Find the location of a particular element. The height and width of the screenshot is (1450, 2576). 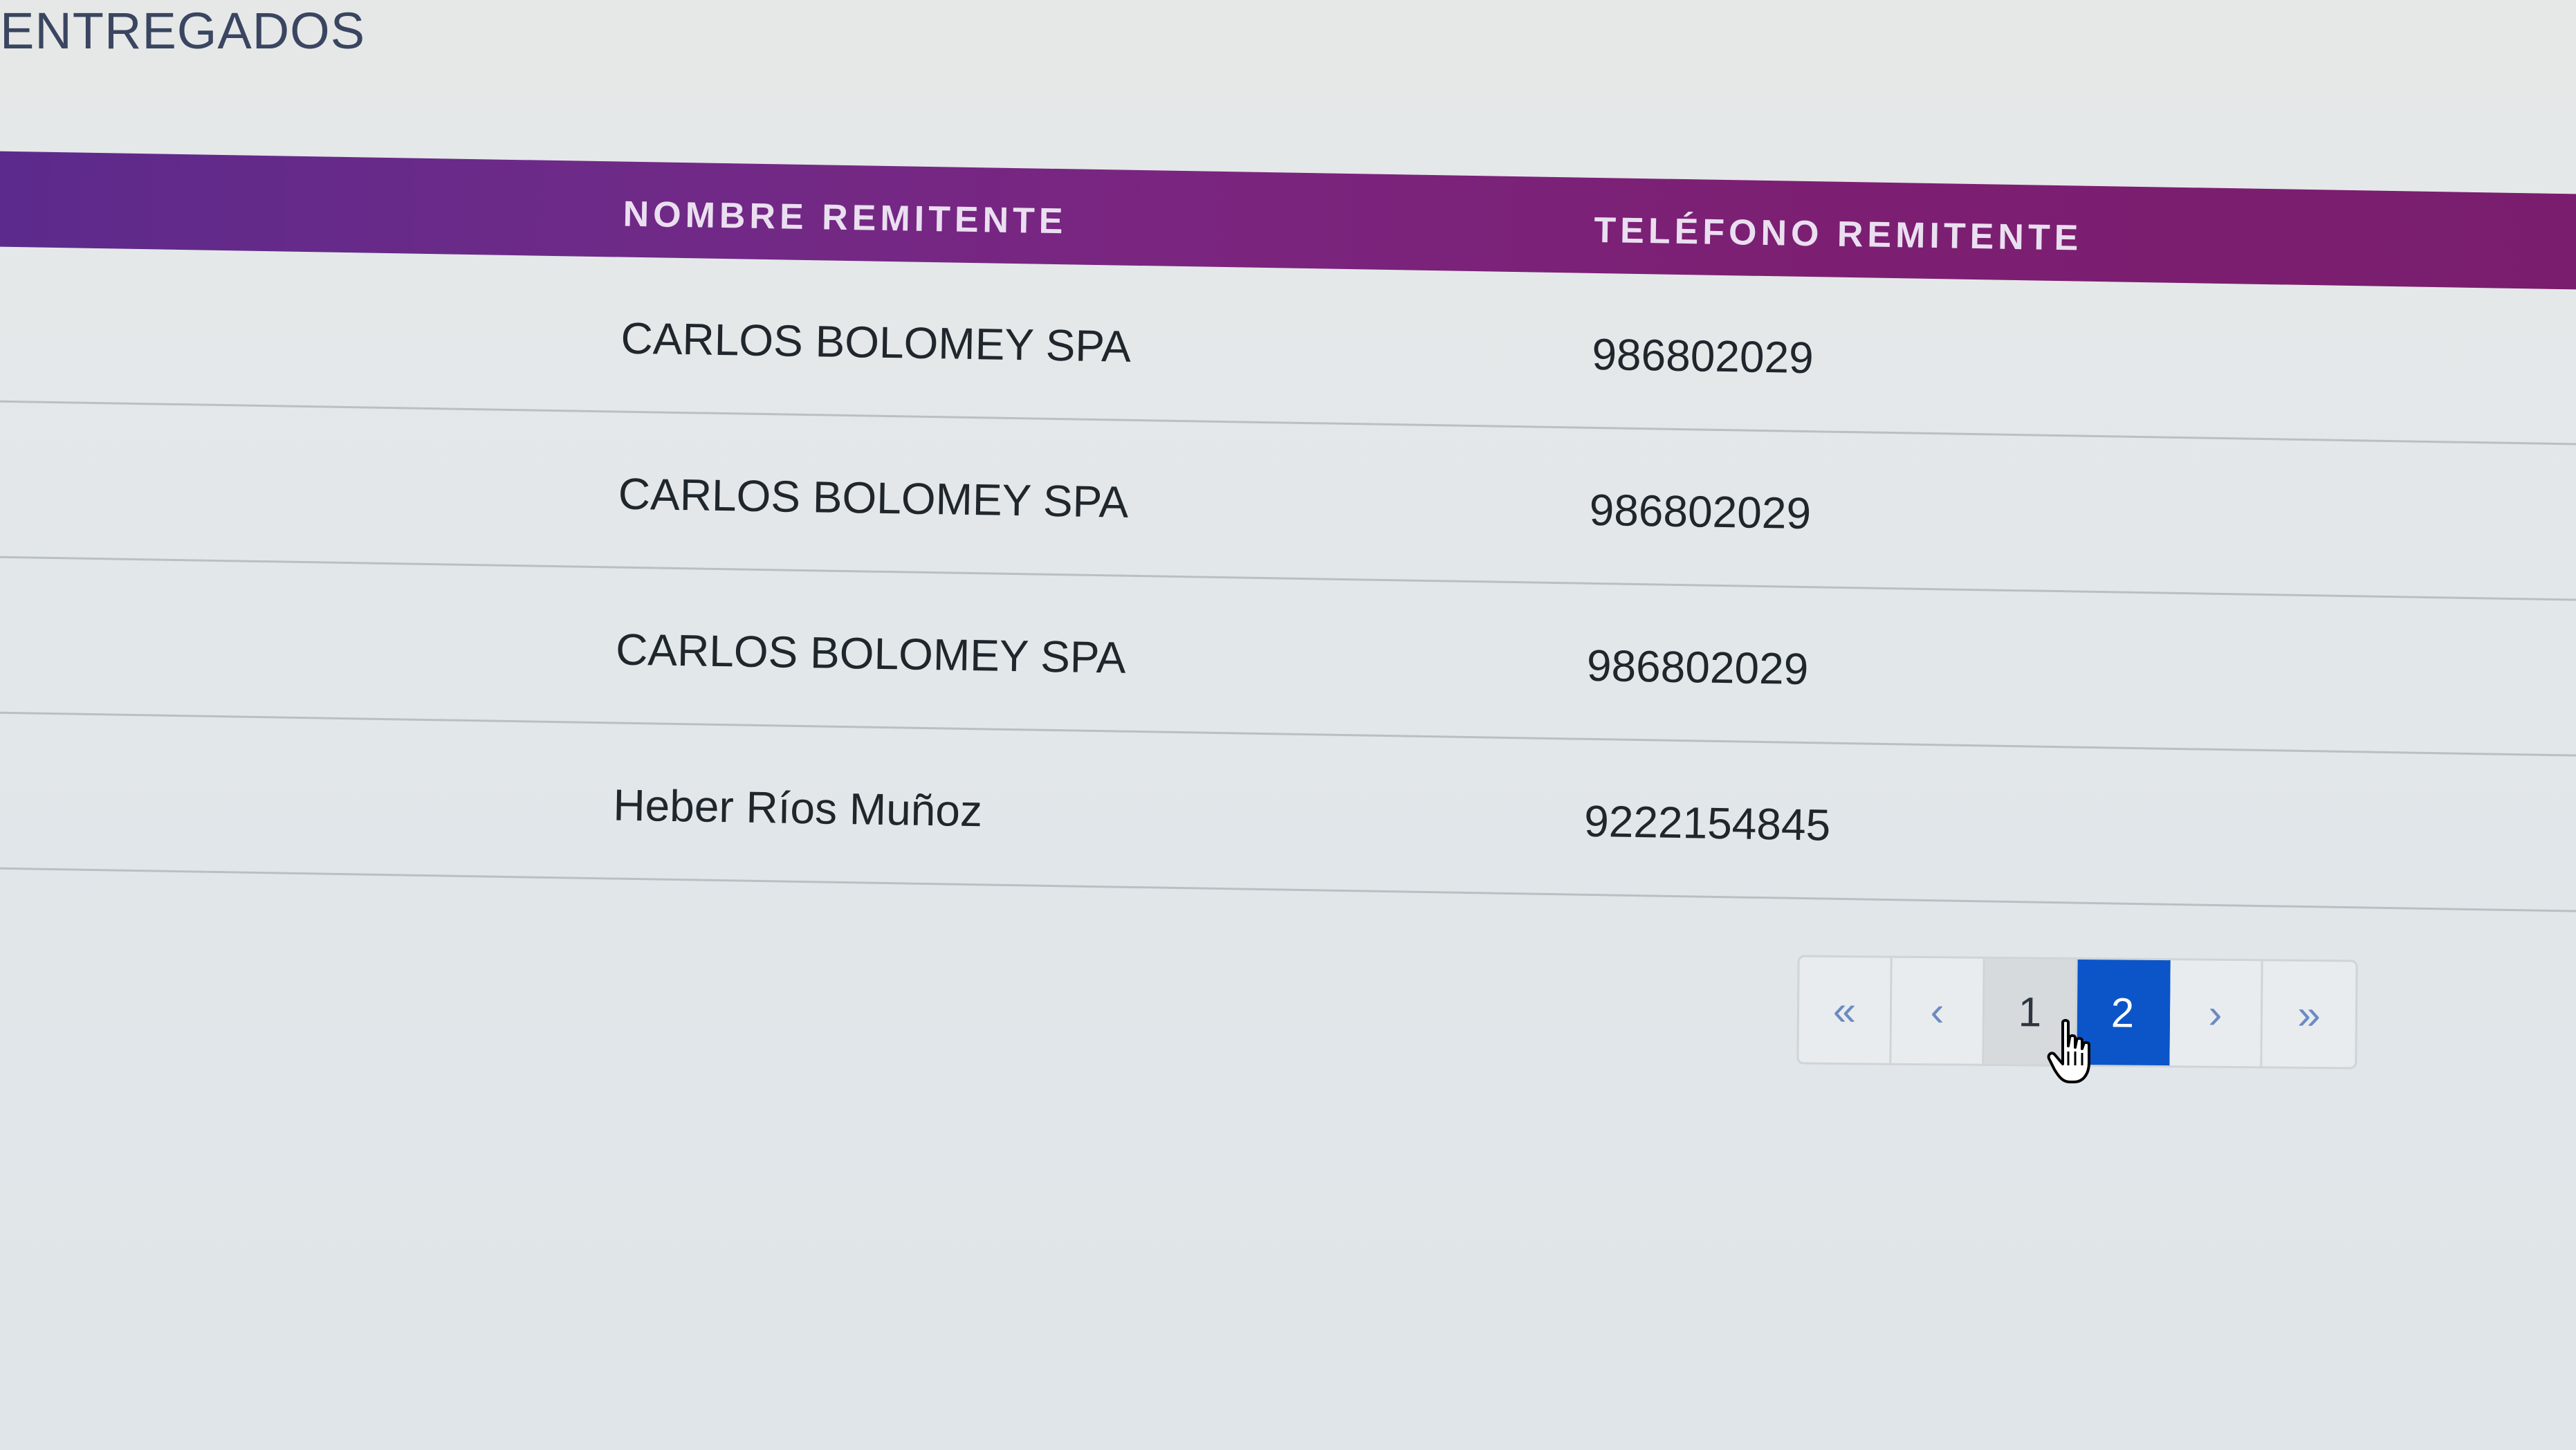

sender-phone-cell: 9222154845 is located at coordinates (1707, 823).